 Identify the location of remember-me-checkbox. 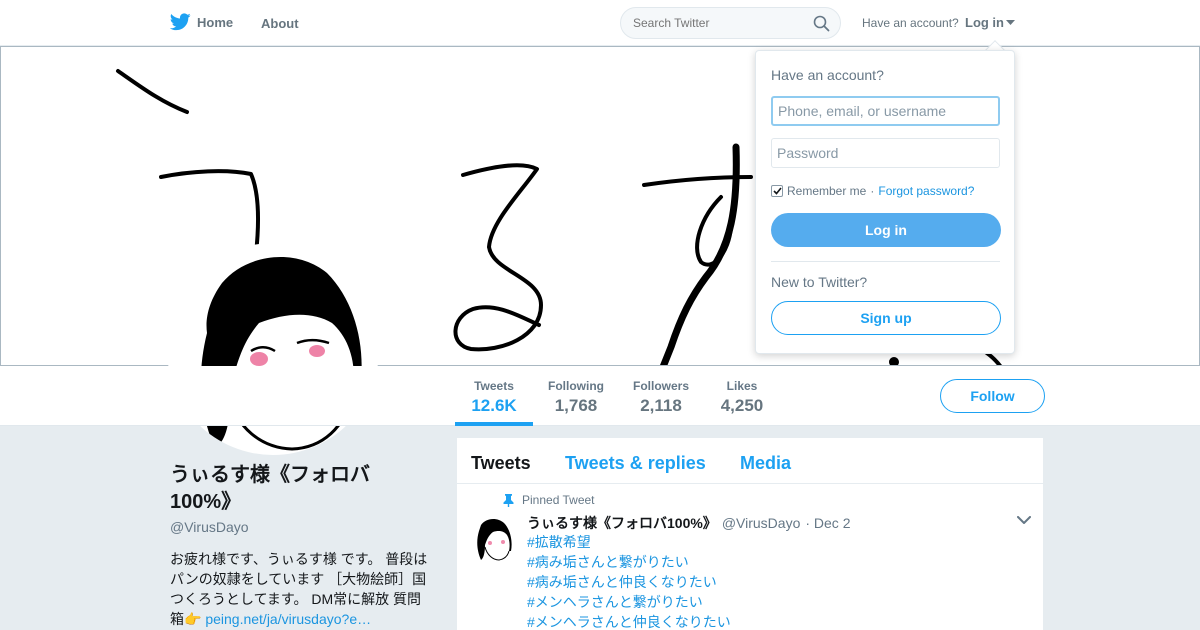
(777, 191).